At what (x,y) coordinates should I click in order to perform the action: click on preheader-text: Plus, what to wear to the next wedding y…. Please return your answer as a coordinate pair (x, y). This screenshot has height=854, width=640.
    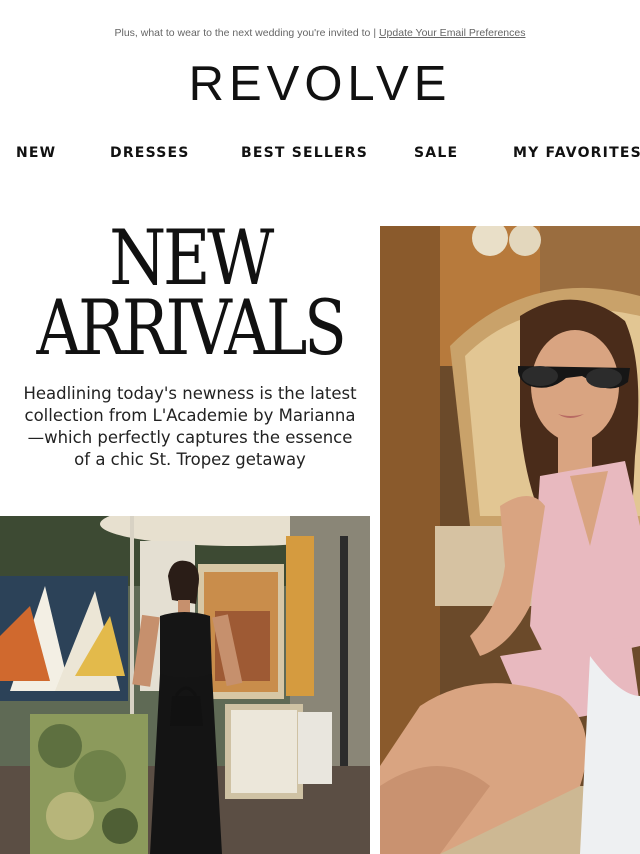
    Looking at the image, I should click on (246, 33).